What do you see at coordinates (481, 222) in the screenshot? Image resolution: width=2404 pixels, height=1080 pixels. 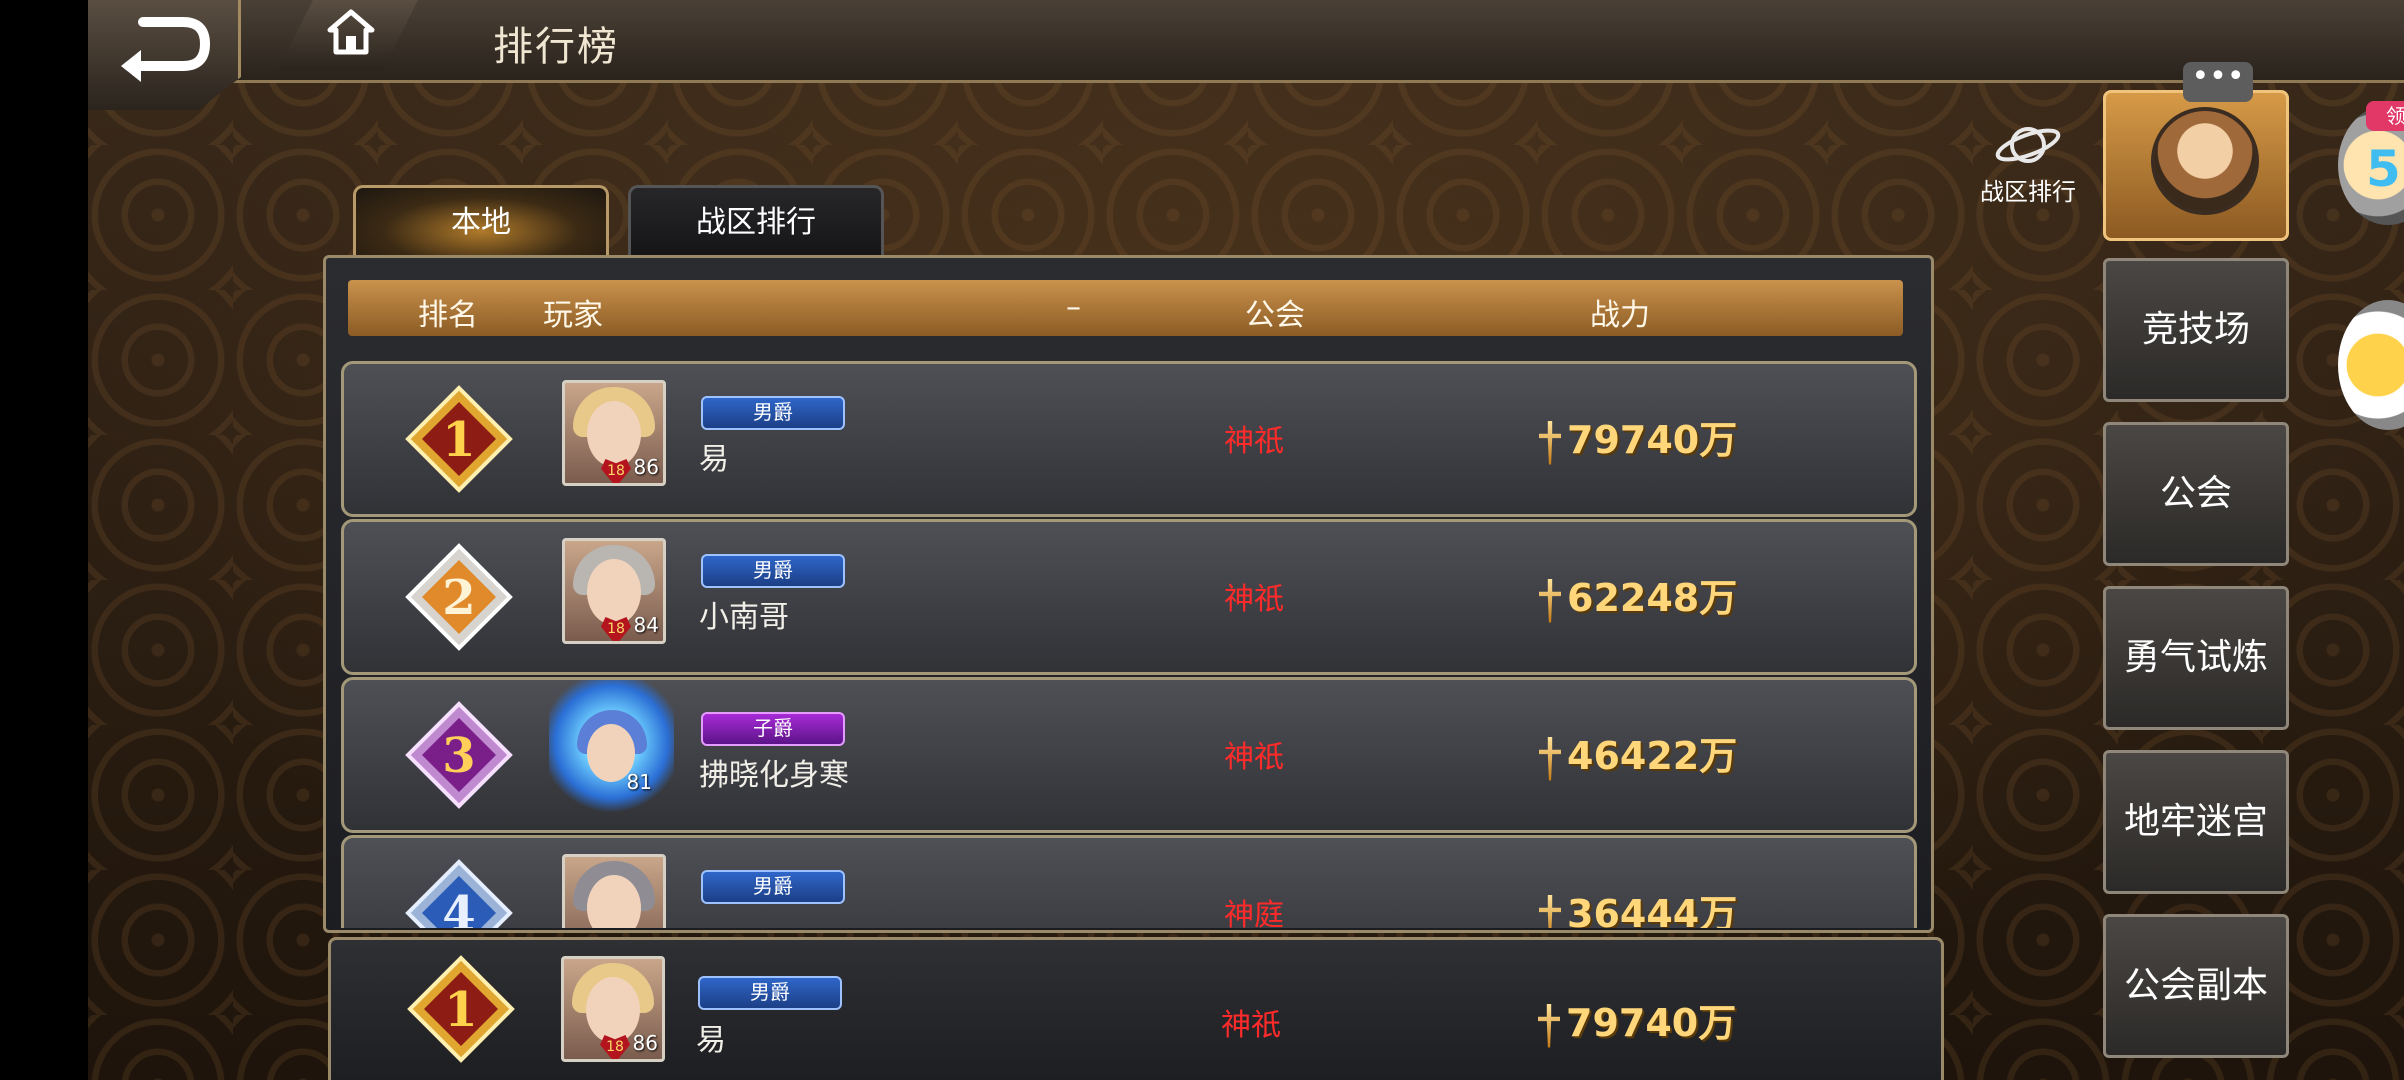 I see `tab-local: 本地` at bounding box center [481, 222].